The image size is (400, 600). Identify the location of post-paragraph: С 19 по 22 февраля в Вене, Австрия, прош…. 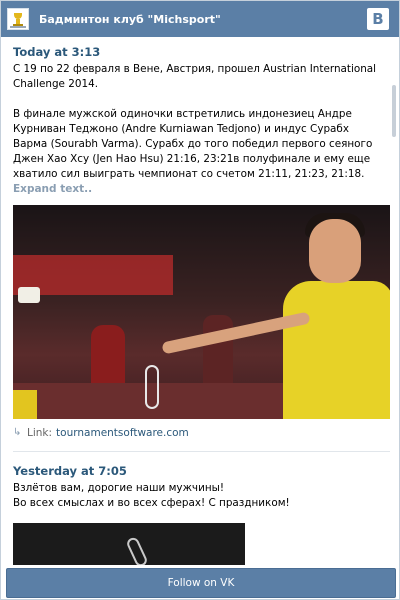
(195, 76).